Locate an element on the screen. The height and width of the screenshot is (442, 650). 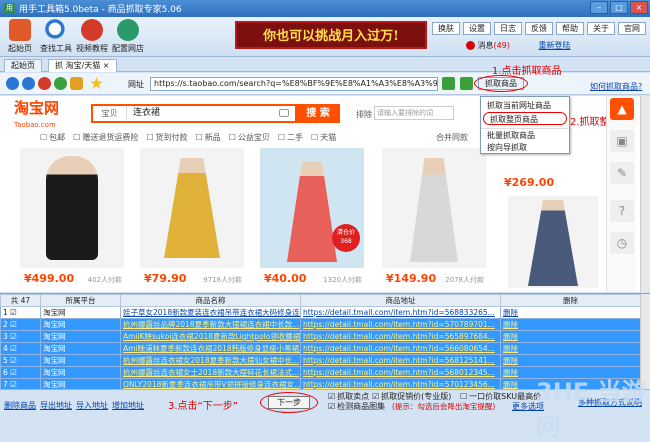
col-name: 商品名称 is located at coordinates (210, 300).